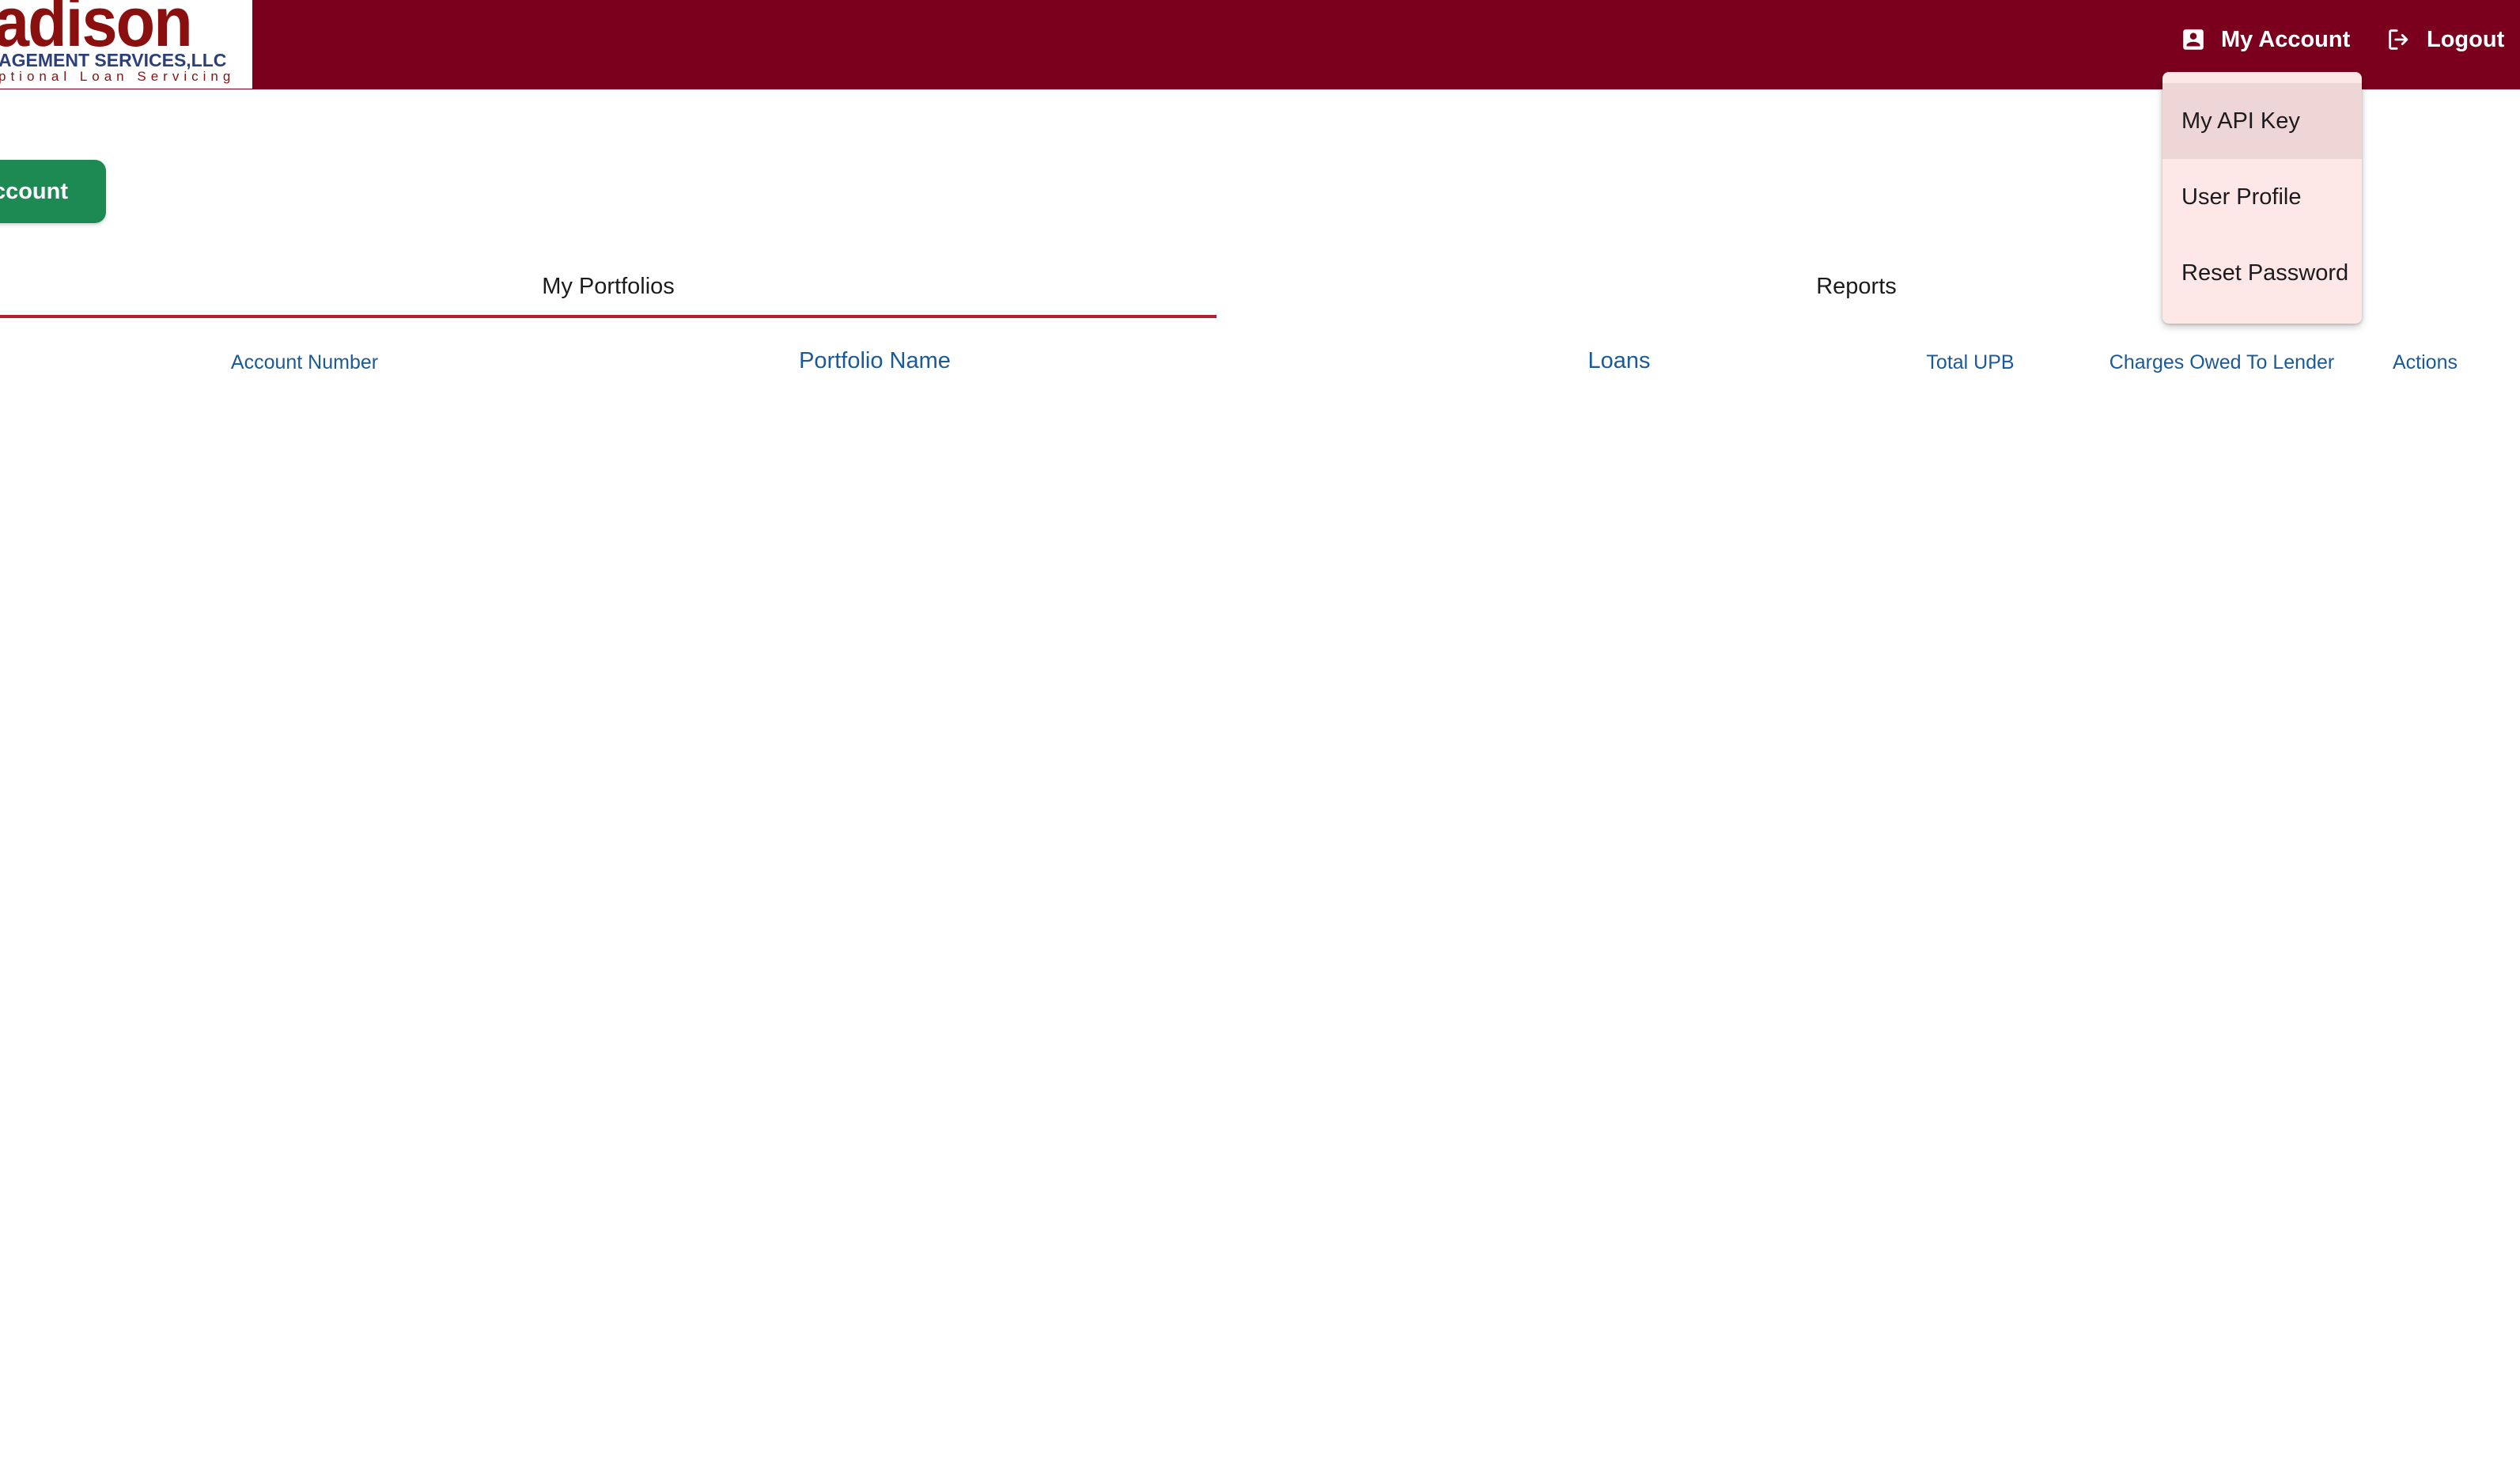  I want to click on menu-item-user-profile: User Profile, so click(2262, 197).